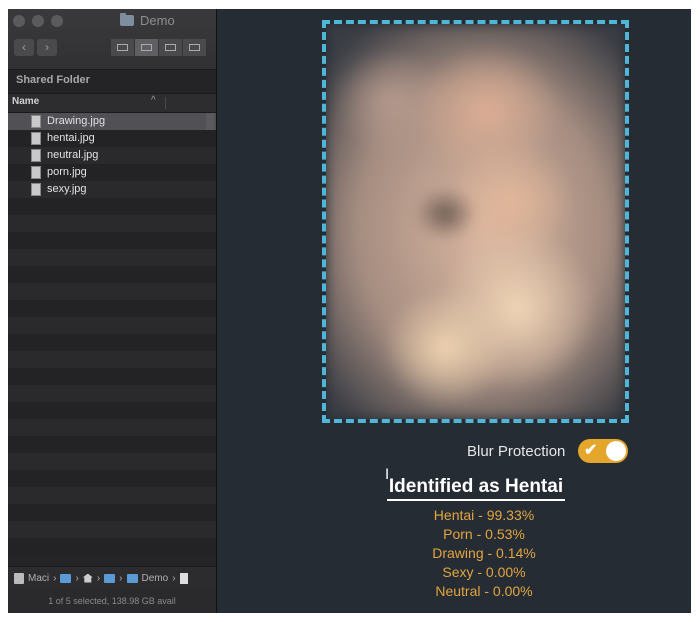  I want to click on file-row: Drawing.jpg, so click(112, 121).